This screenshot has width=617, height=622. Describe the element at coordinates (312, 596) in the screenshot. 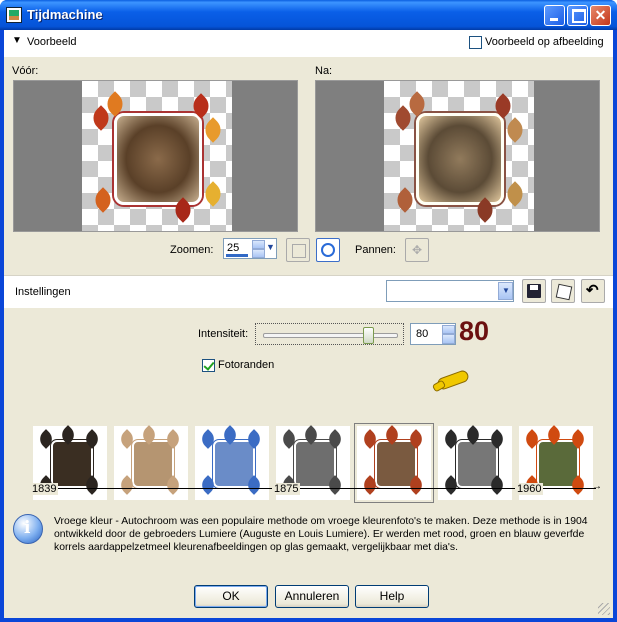

I see `cancel-button: Annuleren` at that location.